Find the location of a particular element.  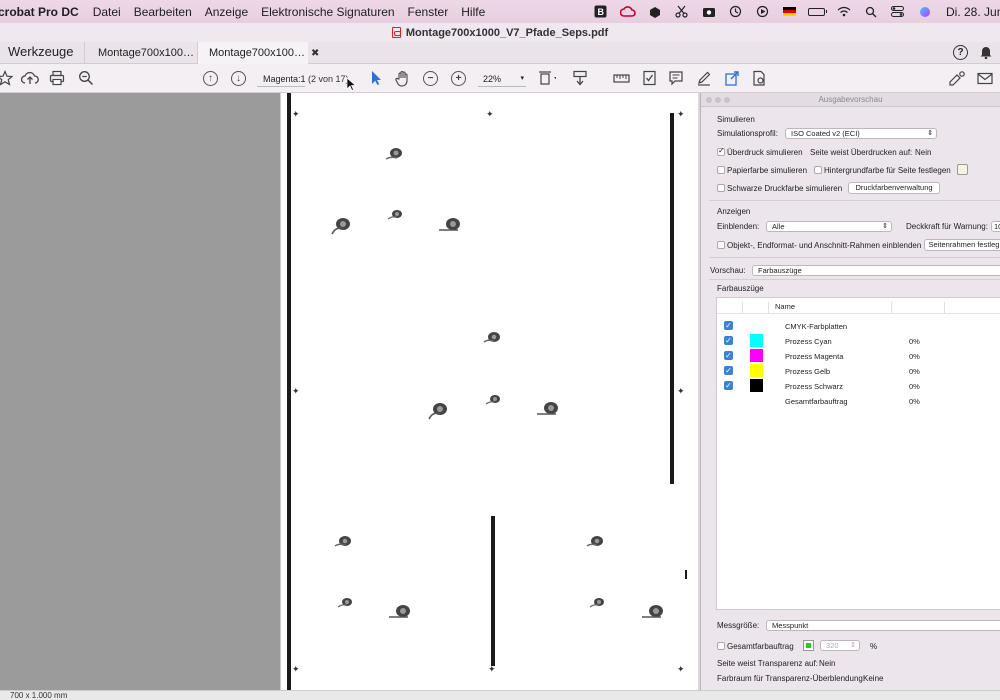

total-coverage-checkbox is located at coordinates (721, 646).